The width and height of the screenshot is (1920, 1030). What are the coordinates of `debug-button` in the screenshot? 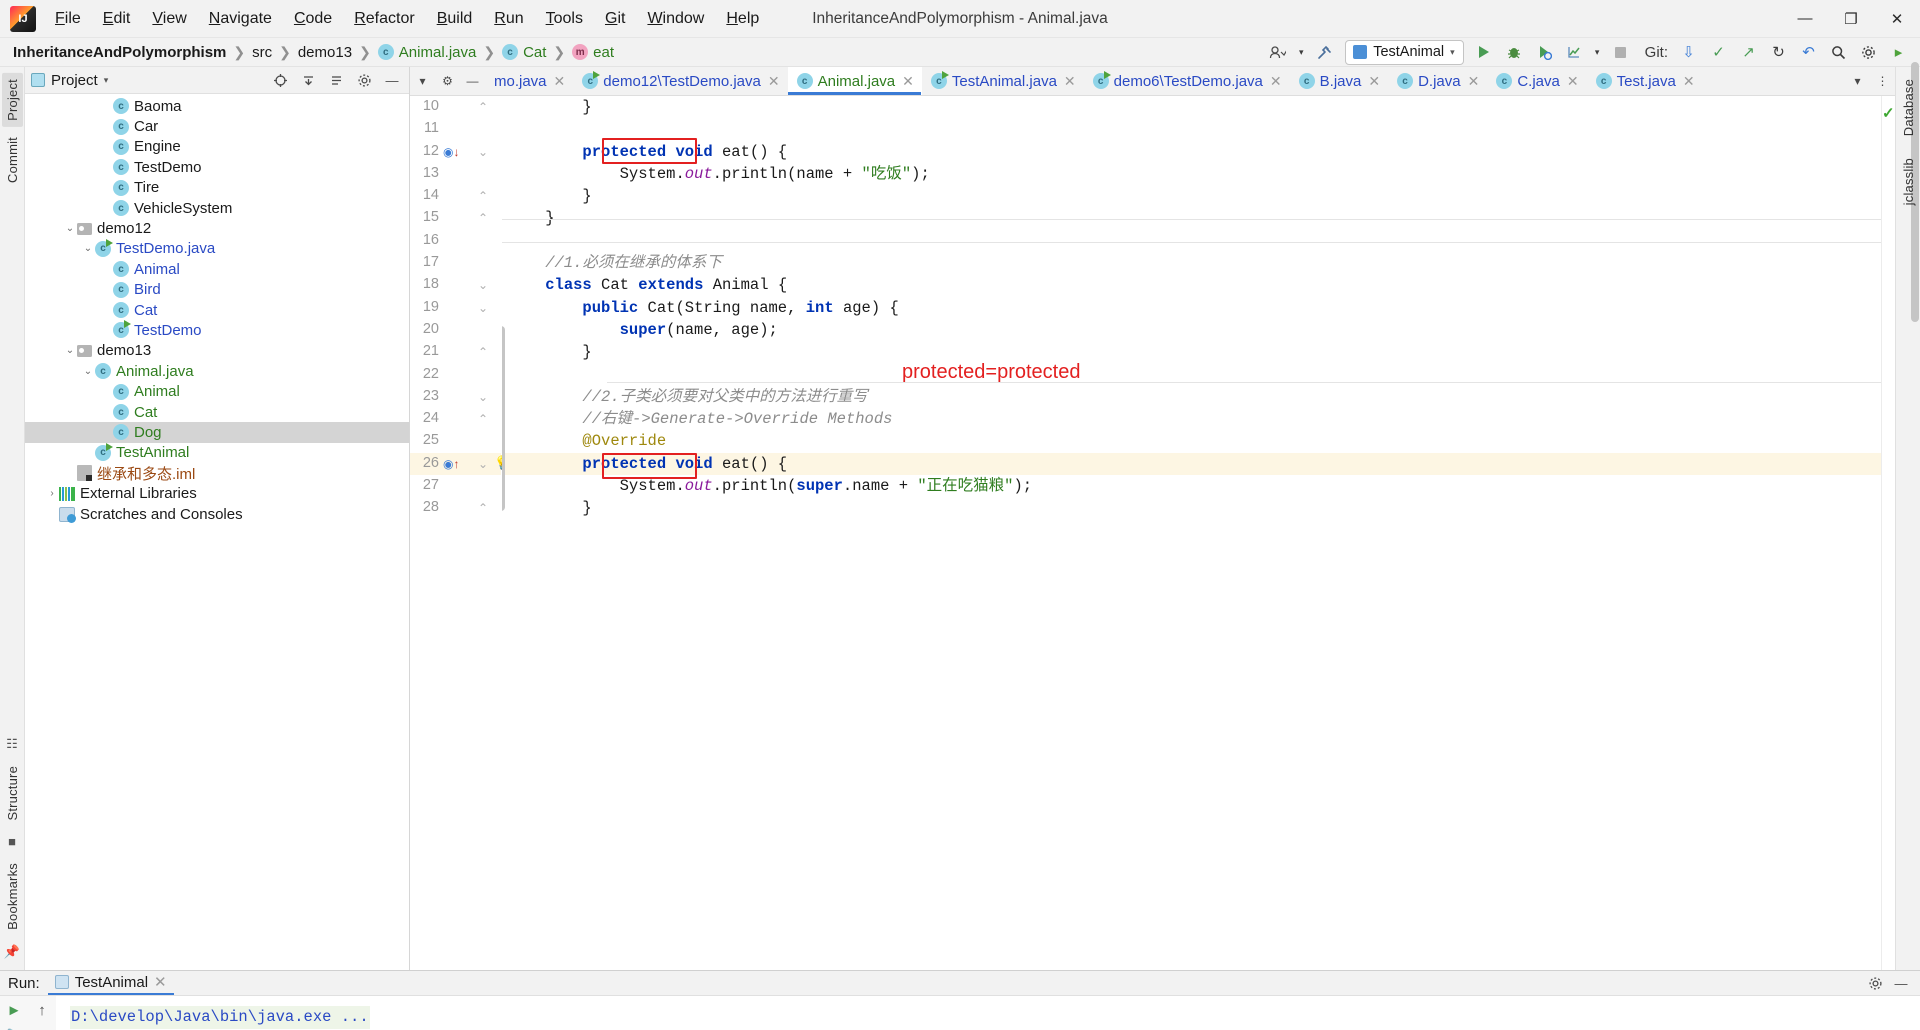 It's located at (1514, 52).